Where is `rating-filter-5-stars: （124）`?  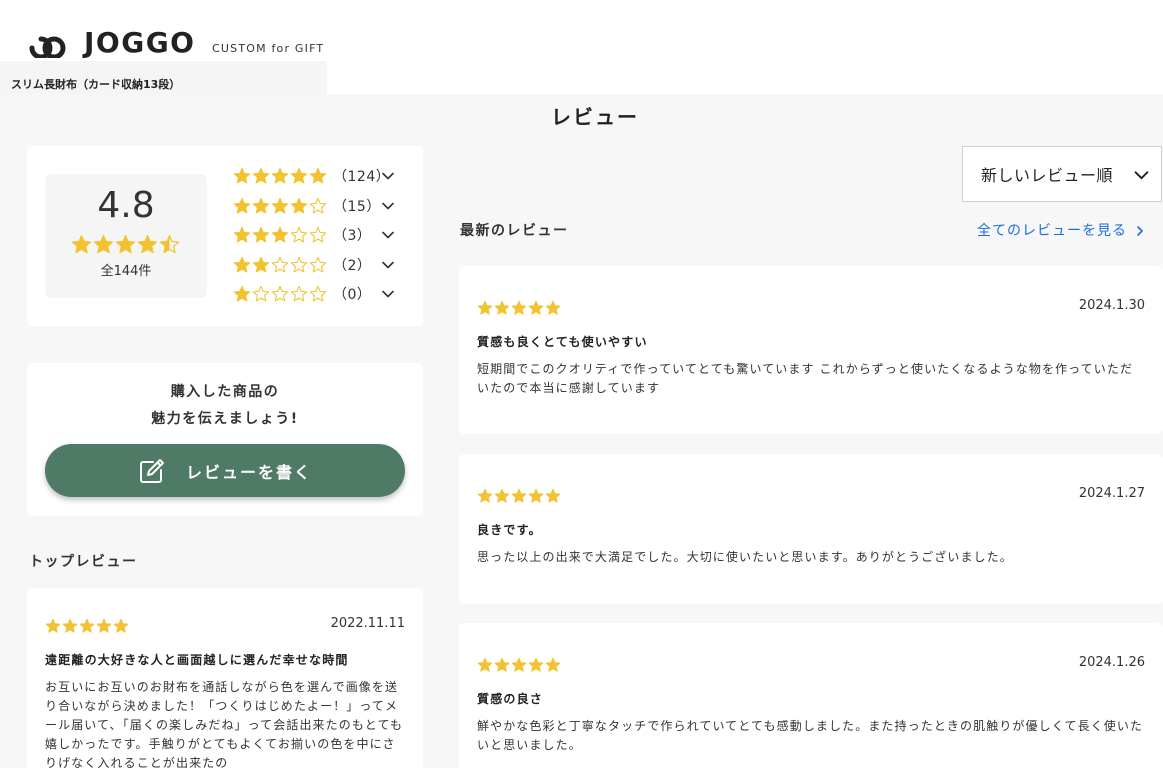
rating-filter-5-stars: （124） is located at coordinates (314, 176).